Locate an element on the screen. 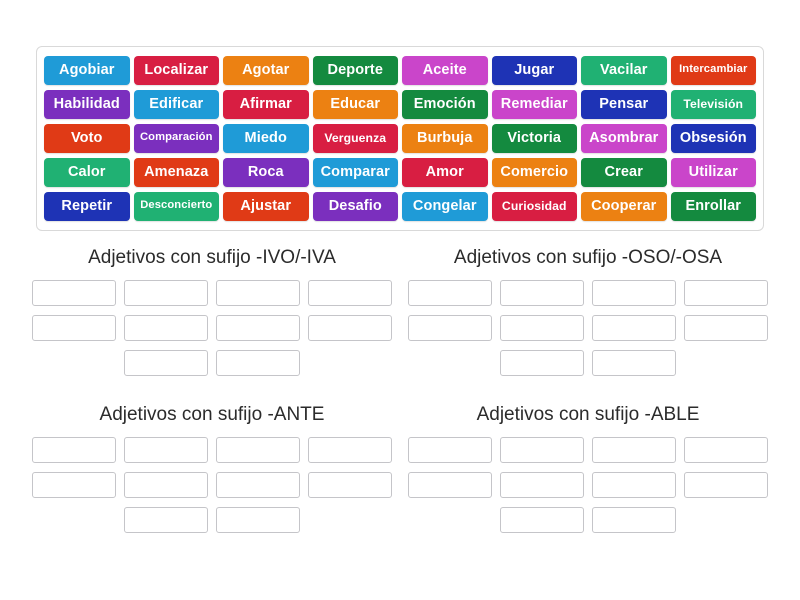 The height and width of the screenshot is (600, 800). word-tile: Educar is located at coordinates (355, 104).